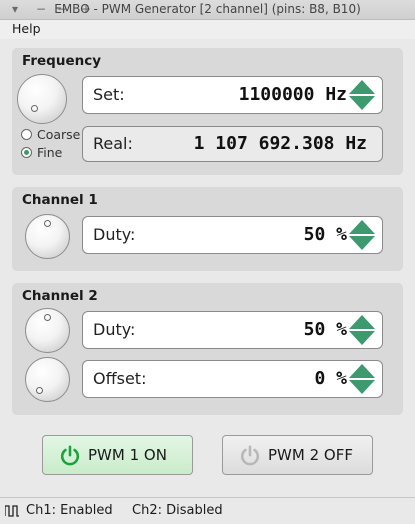 The image size is (415, 524). What do you see at coordinates (177, 510) in the screenshot?
I see `status-ch2: Ch2: Disabled` at bounding box center [177, 510].